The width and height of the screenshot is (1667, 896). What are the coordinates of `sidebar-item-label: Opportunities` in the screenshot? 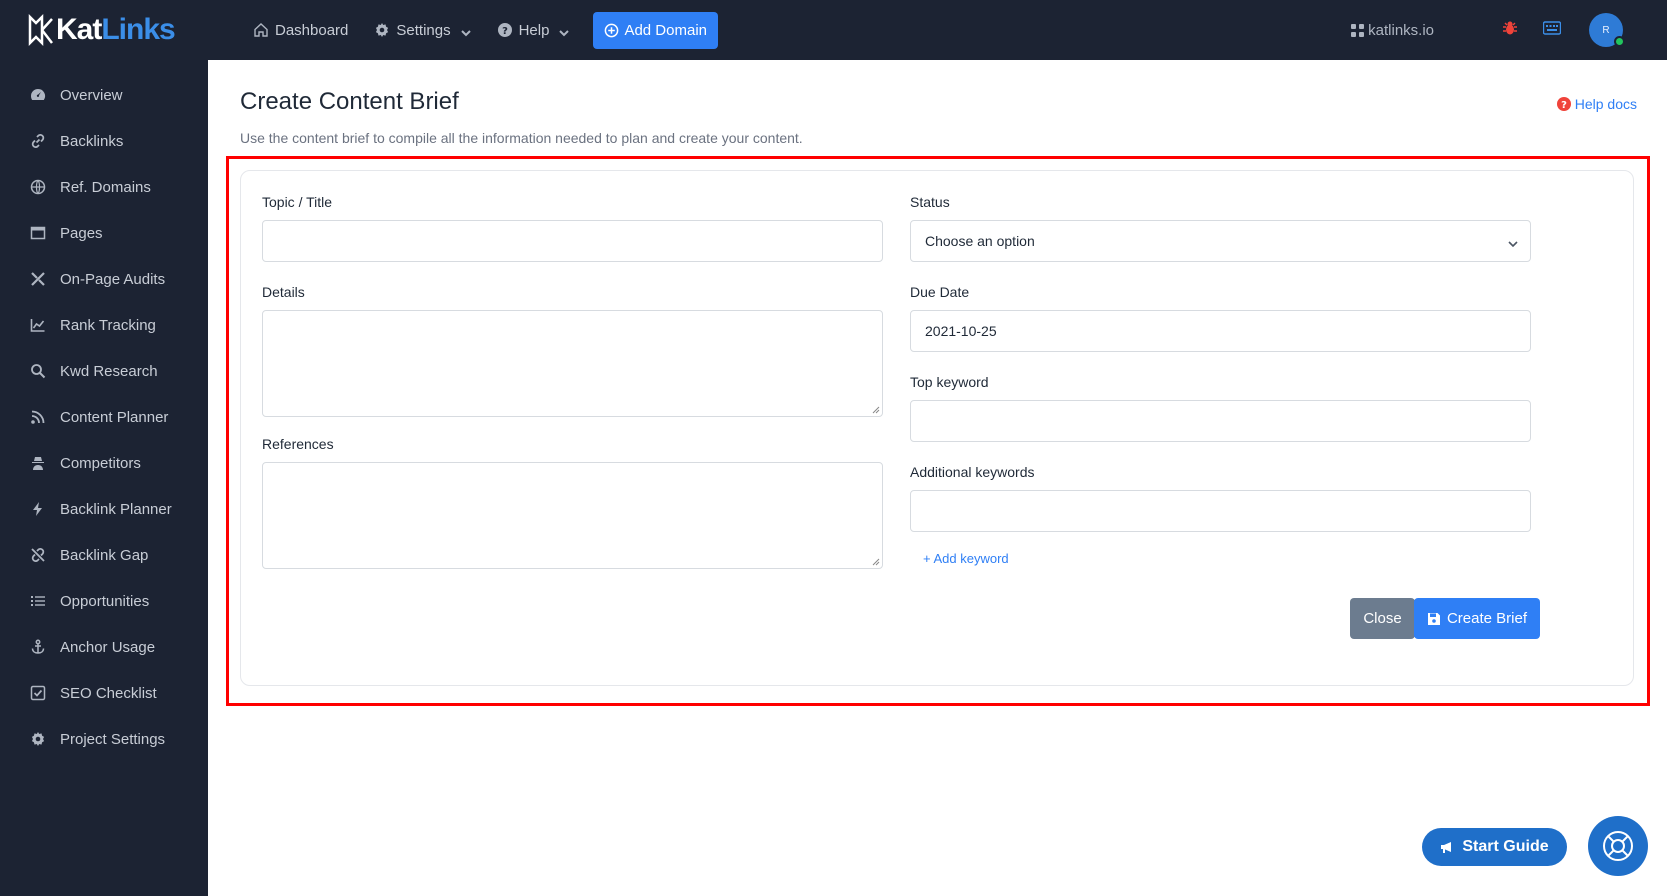 It's located at (105, 601).